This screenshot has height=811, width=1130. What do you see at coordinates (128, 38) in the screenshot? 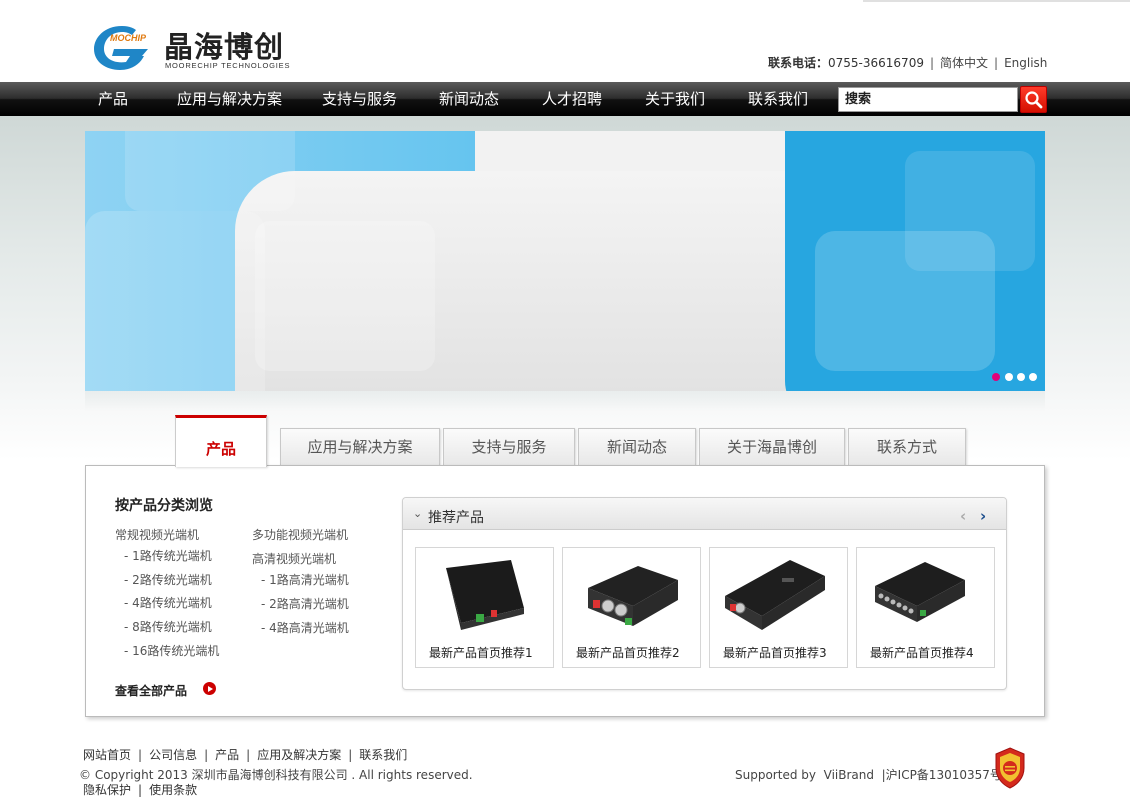
I see `logo-mark-text: MOCHIP` at bounding box center [128, 38].